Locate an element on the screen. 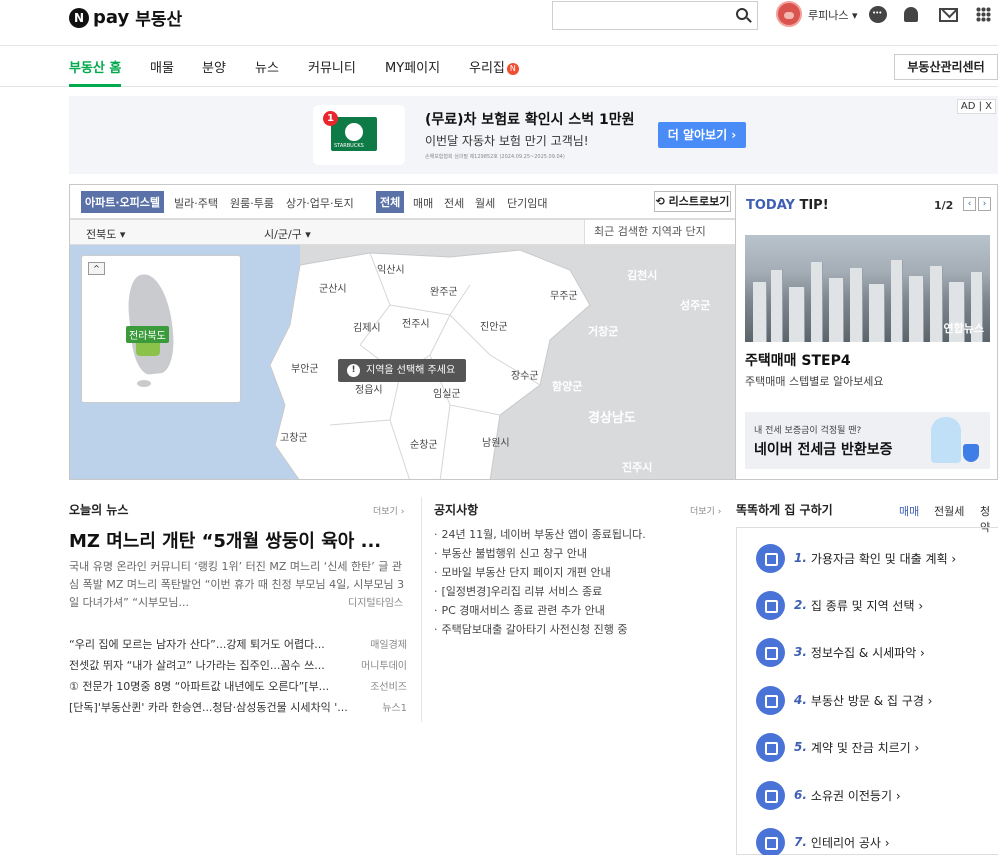 This screenshot has height=855, width=998. label-sunchang: 순창군 is located at coordinates (424, 443).